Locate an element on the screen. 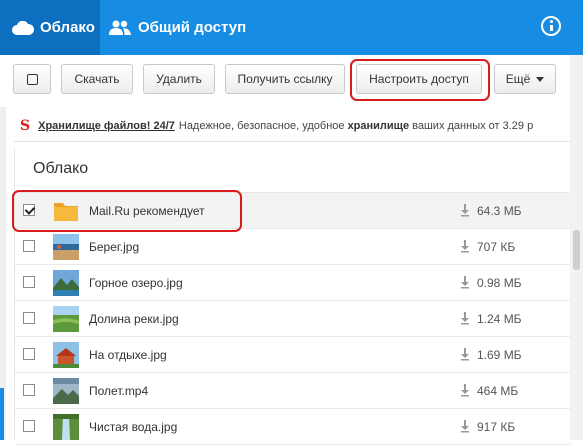 This screenshot has height=445, width=583. delete-button: Удалить is located at coordinates (179, 79).